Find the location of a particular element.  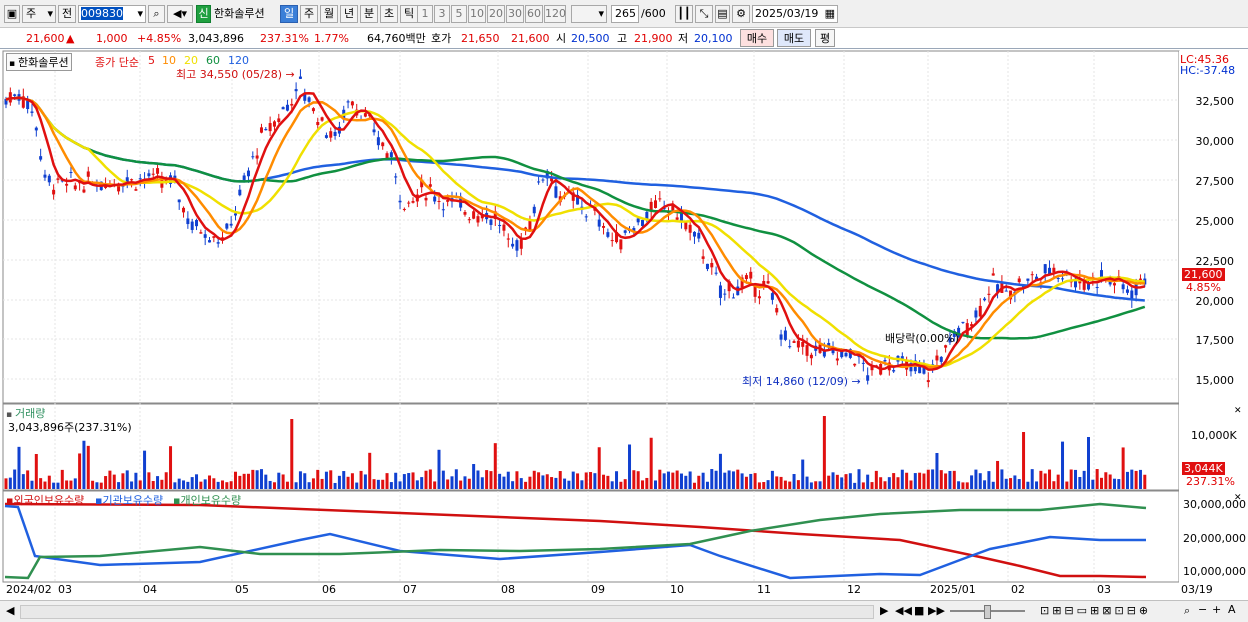

zoom-slider-handle is located at coordinates (987, 612).